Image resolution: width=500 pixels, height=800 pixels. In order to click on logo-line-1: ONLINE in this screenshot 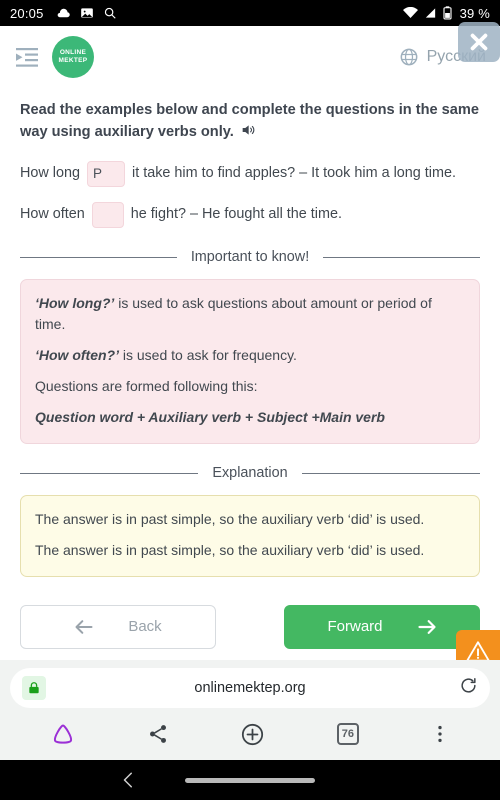, I will do `click(73, 52)`.